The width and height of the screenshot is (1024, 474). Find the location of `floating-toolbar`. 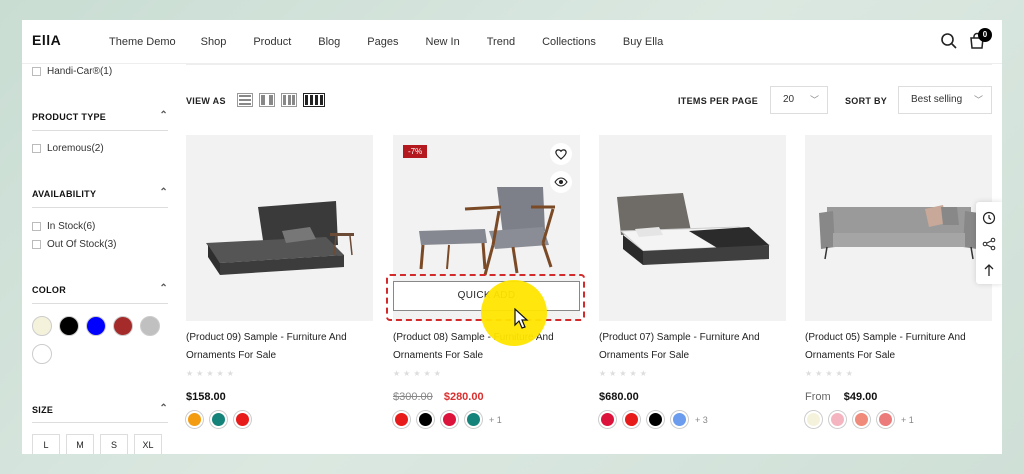

floating-toolbar is located at coordinates (989, 243).